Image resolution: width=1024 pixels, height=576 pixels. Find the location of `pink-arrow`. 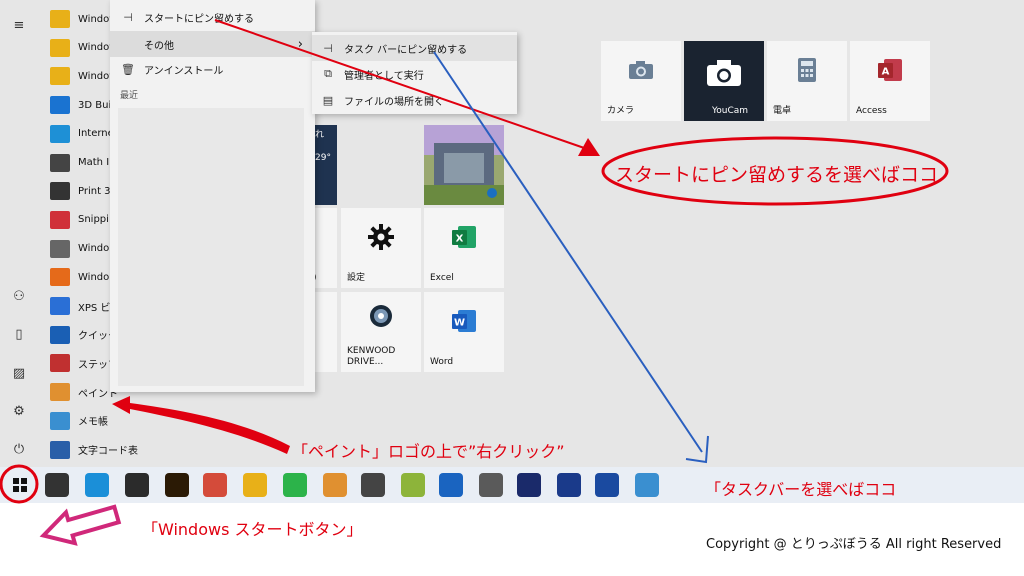

pink-arrow is located at coordinates (80, 525).